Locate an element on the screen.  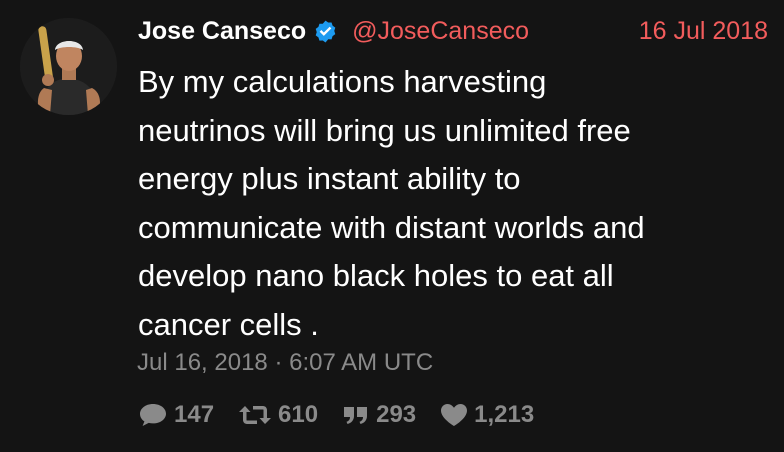
verified-badge-icon is located at coordinates (325, 31).